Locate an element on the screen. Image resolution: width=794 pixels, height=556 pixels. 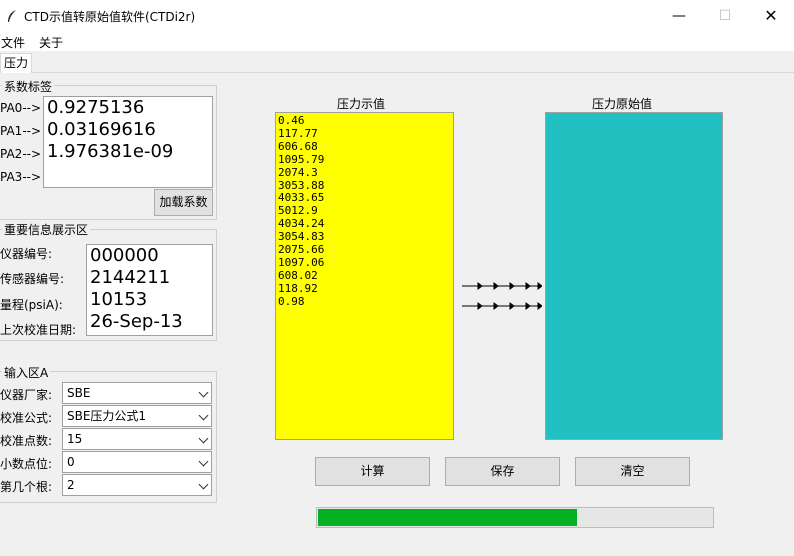
pressure-value-line: 0.46 is located at coordinates (291, 120).